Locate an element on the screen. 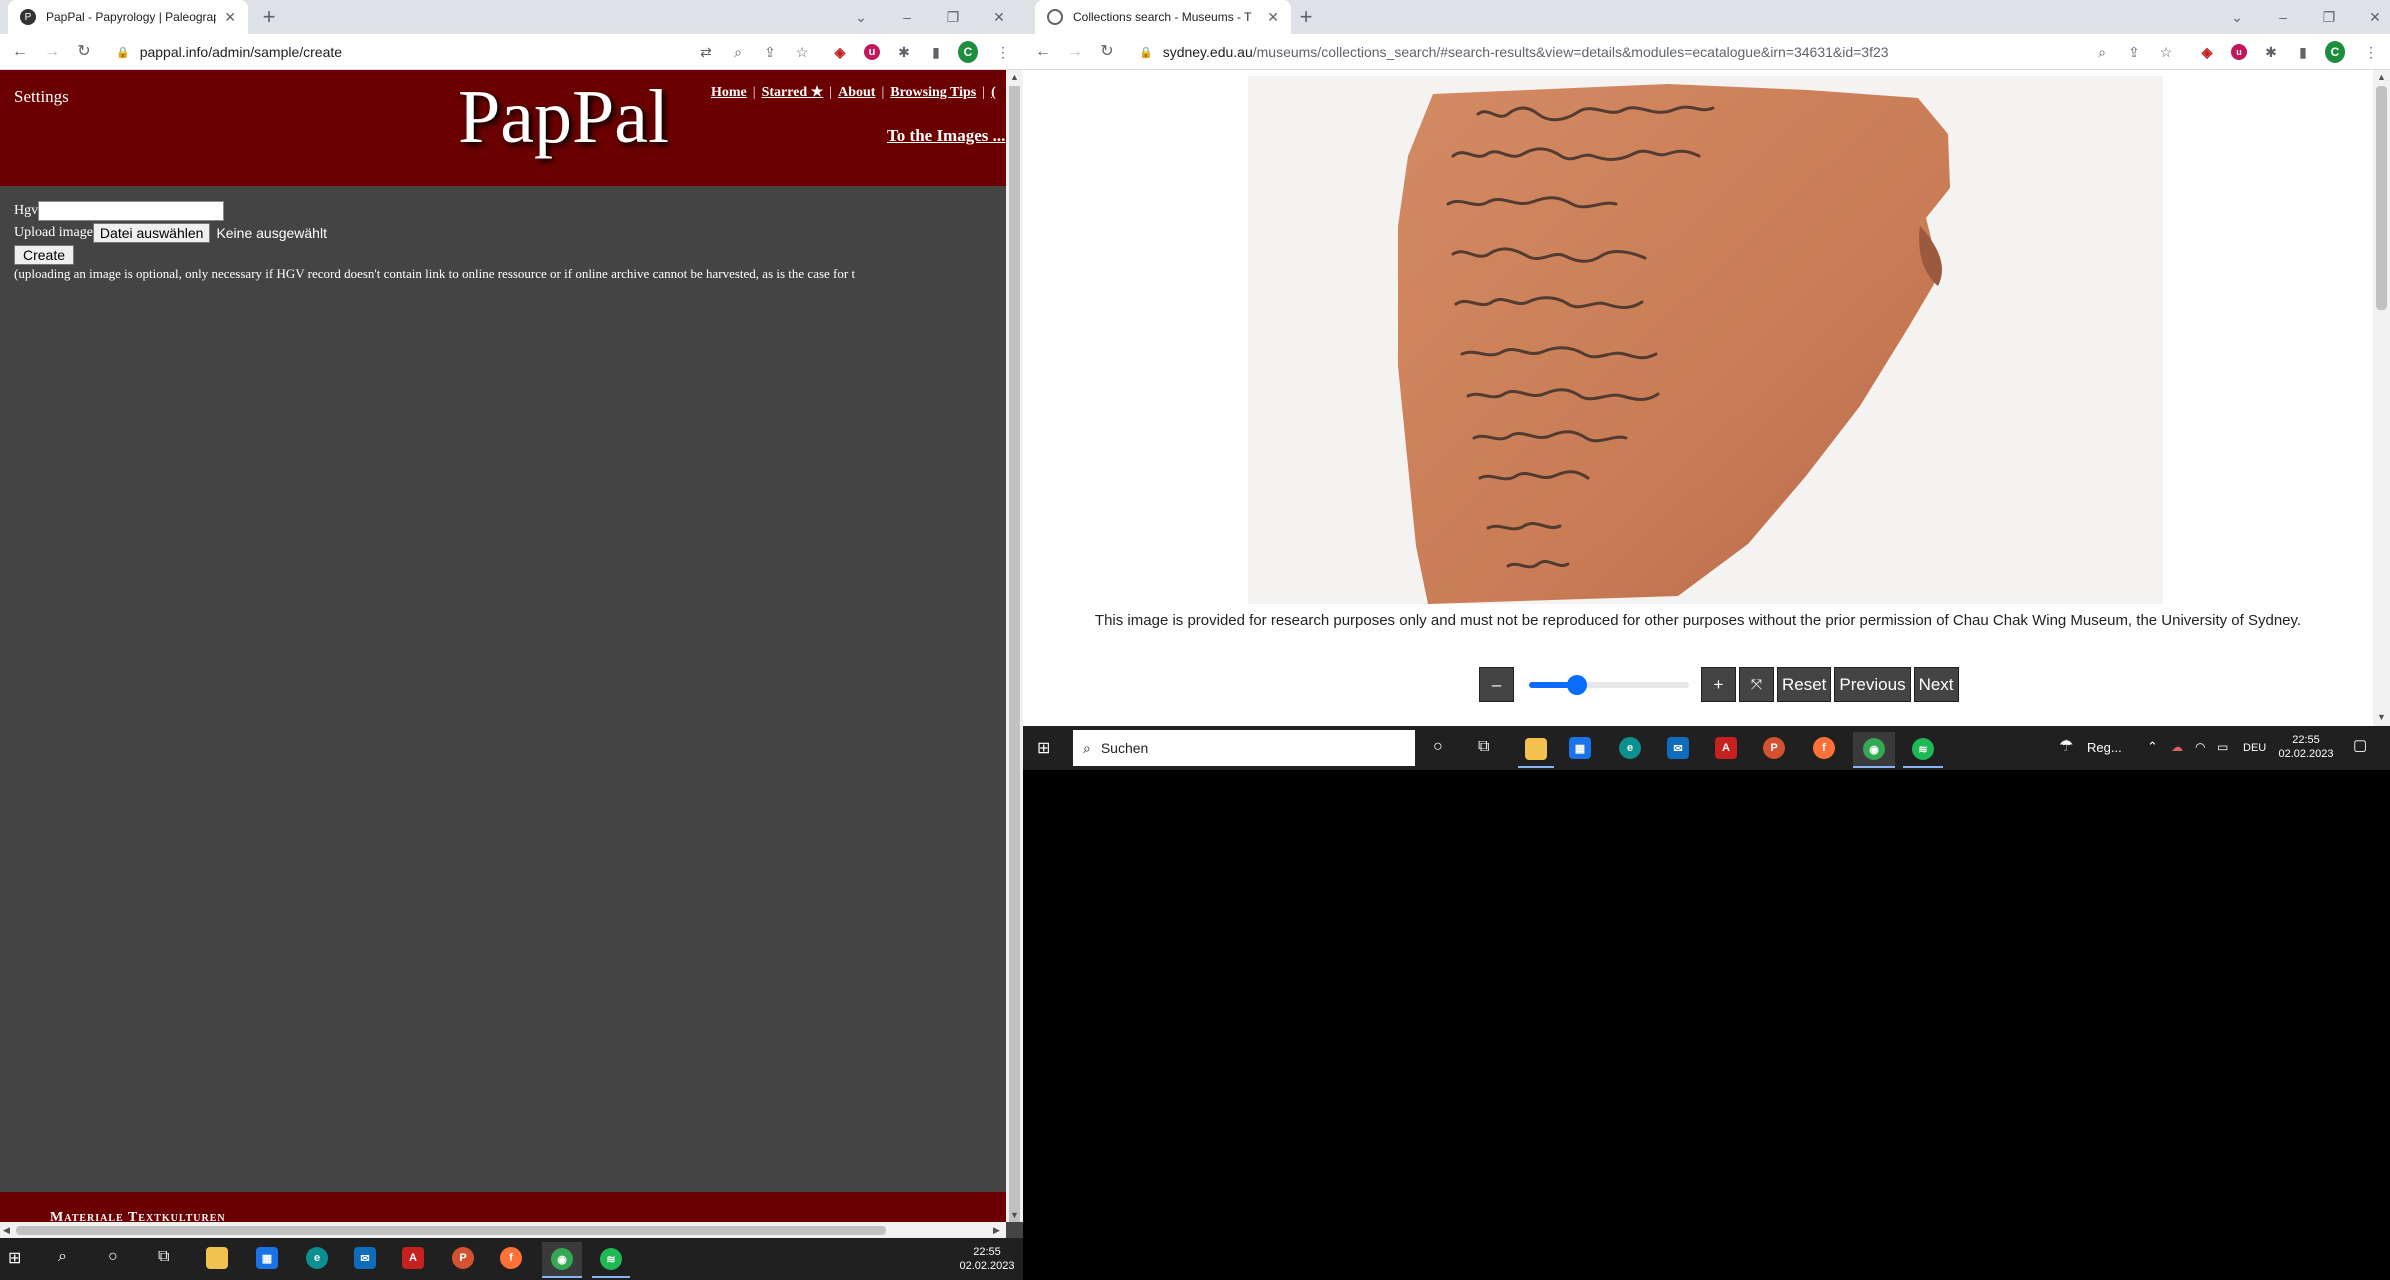 The height and width of the screenshot is (1280, 2390). onedrive-icon: ☁ is located at coordinates (2177, 747).